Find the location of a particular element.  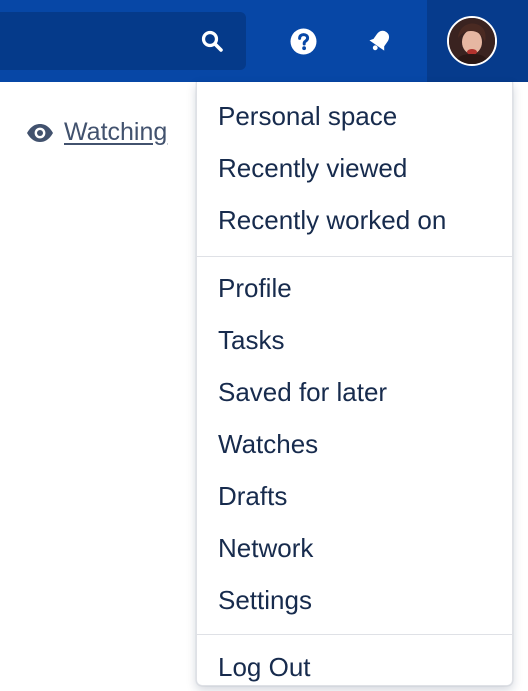

menu-item-recently-worked-on: Recently worked on is located at coordinates (354, 220).